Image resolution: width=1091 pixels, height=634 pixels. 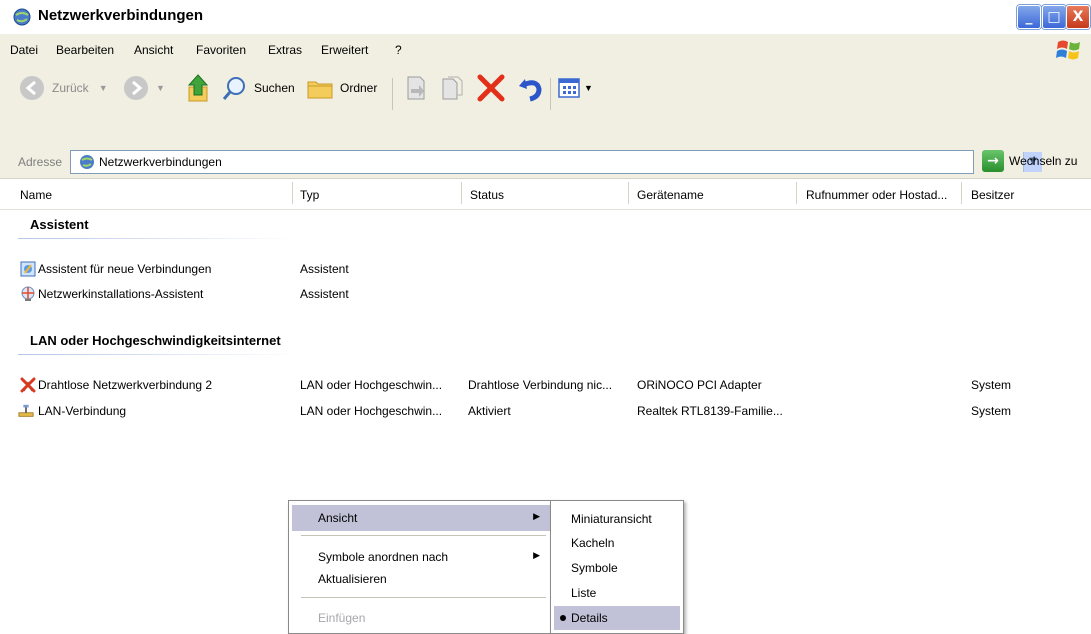 What do you see at coordinates (617, 543) in the screenshot?
I see `view-option-tiles: Kacheln` at bounding box center [617, 543].